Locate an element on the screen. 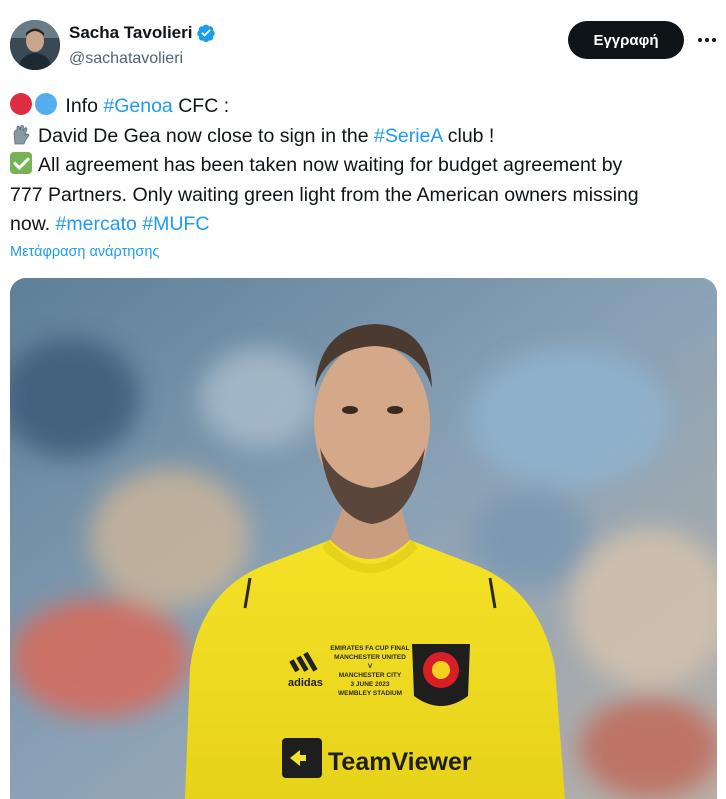 This screenshot has height=799, width=726. shirt-brand: adidas is located at coordinates (305, 683).